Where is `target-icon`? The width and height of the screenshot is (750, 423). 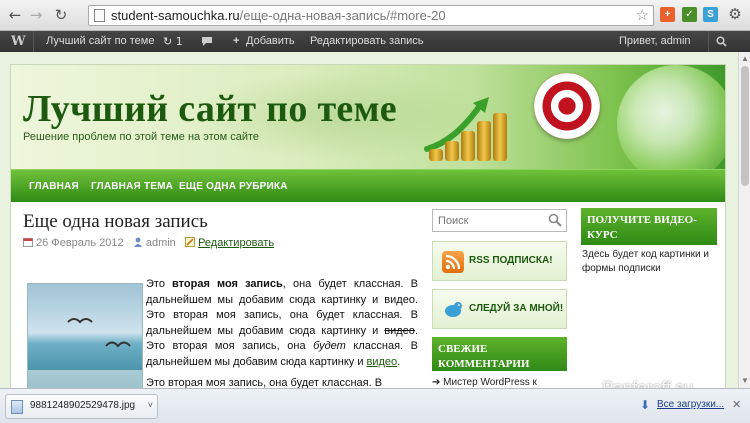
target-icon is located at coordinates (567, 106).